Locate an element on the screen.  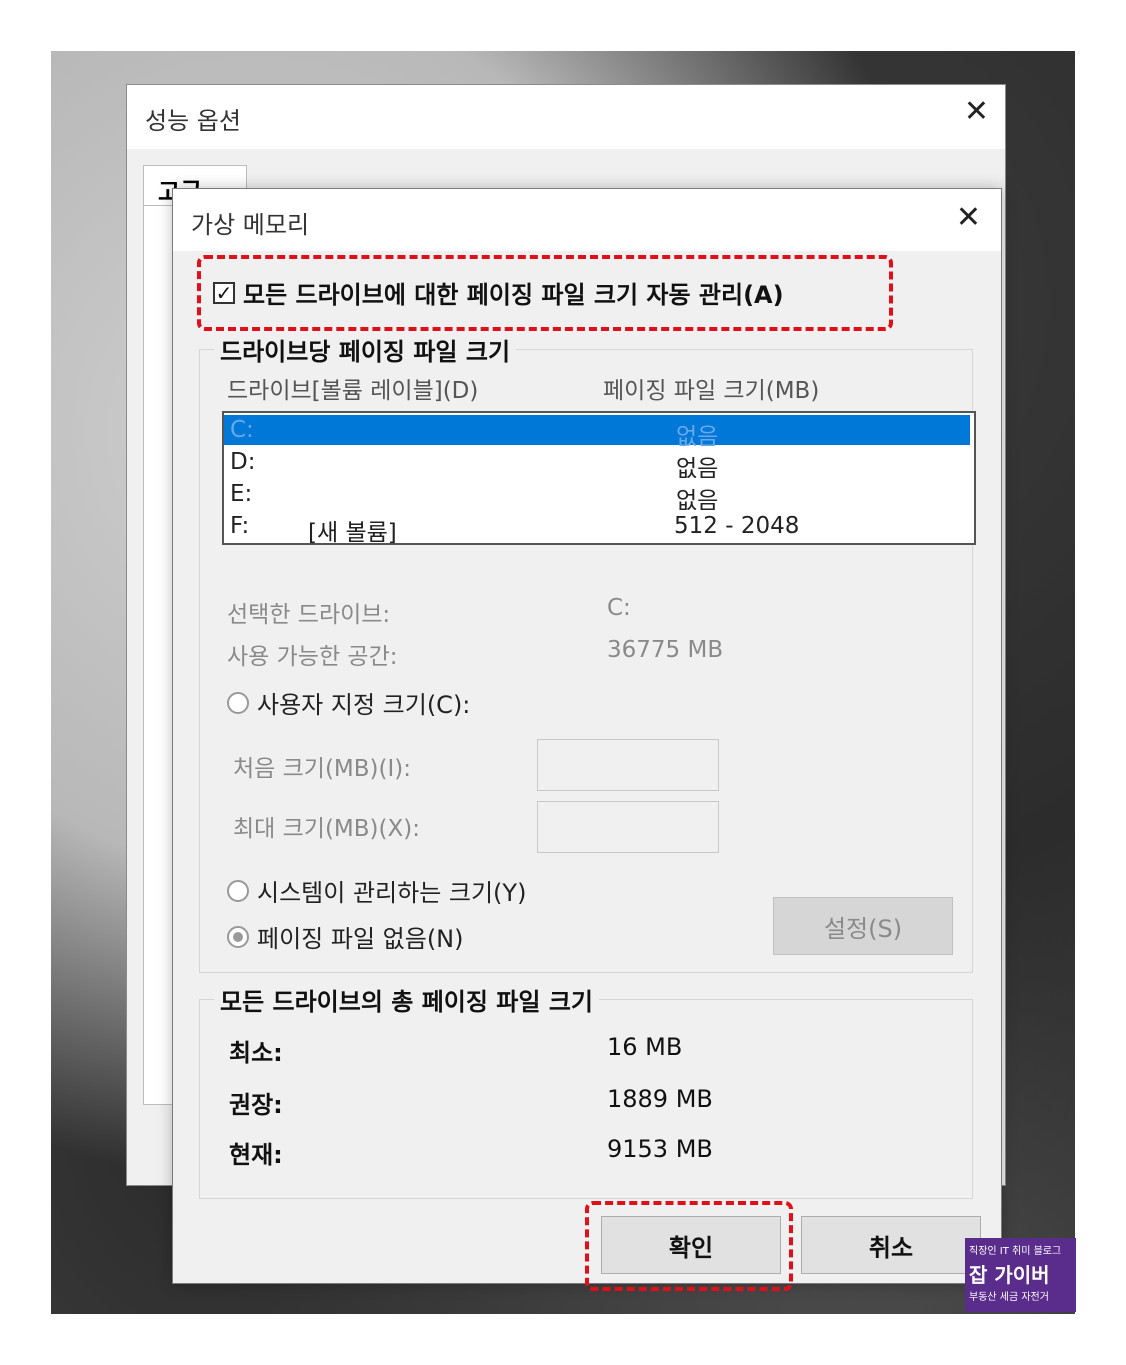
current-size-label: 현재: is located at coordinates (256, 1155).